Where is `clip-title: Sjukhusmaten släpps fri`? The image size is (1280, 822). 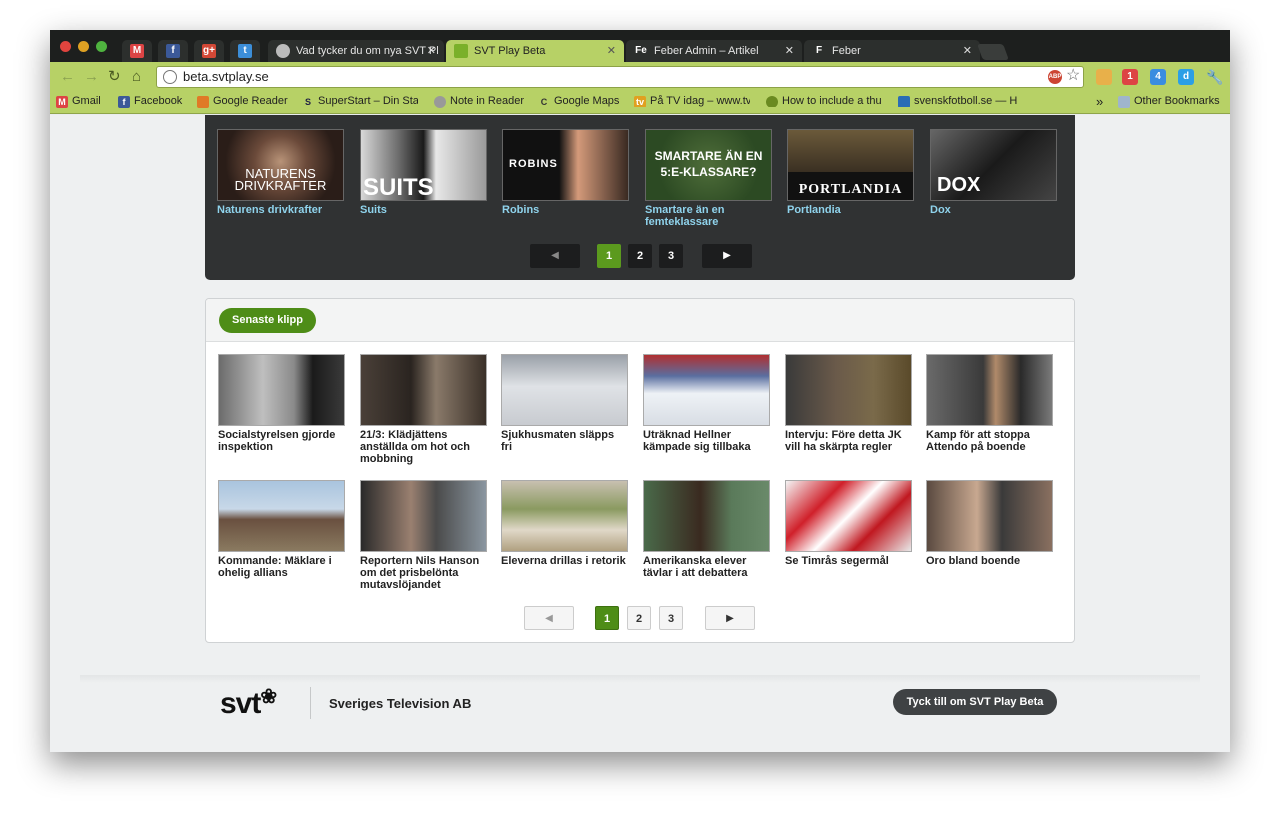 clip-title: Sjukhusmaten släpps fri is located at coordinates (564, 441).